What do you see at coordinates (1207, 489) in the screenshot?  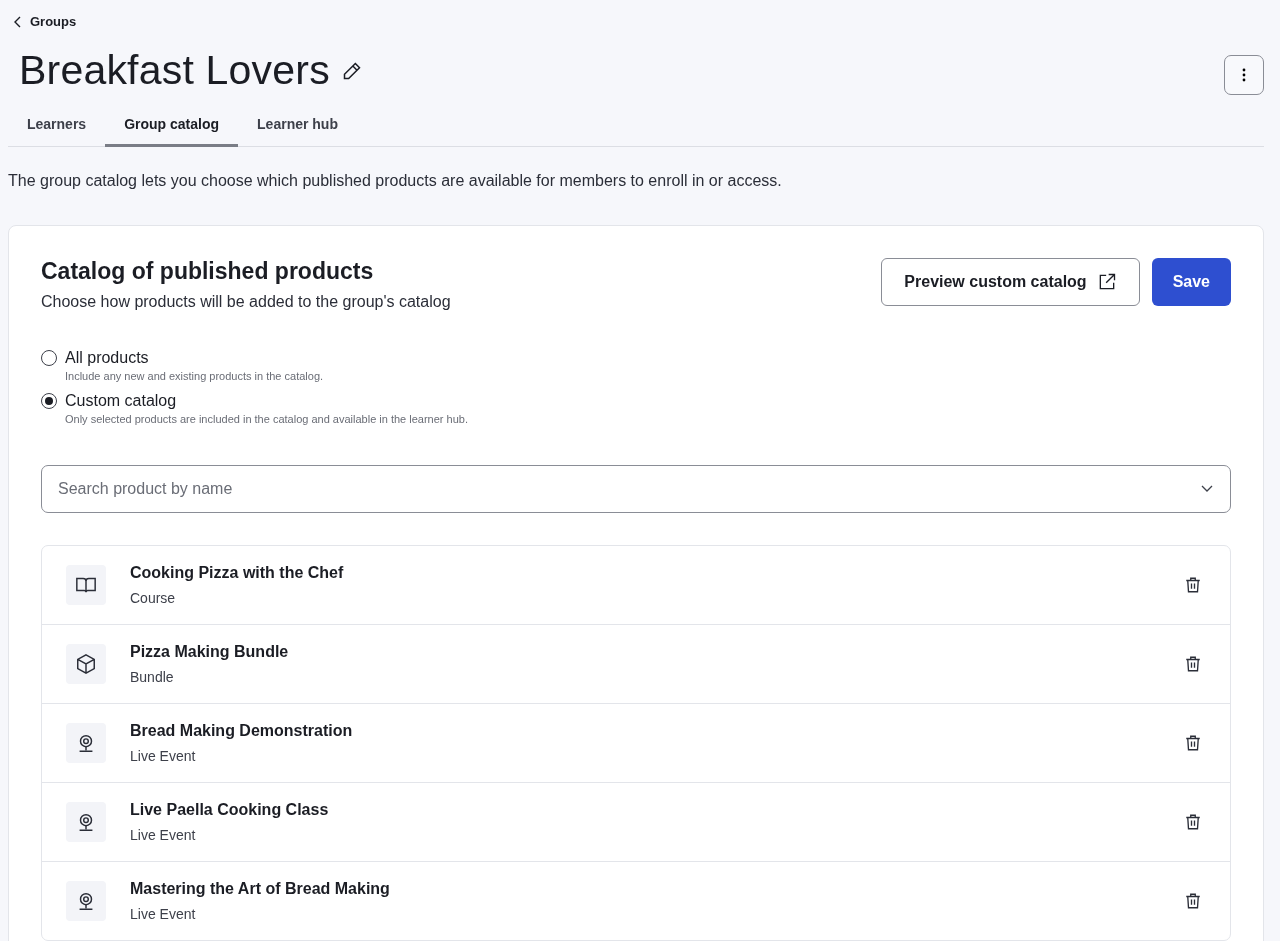 I see `chevron-down-icon` at bounding box center [1207, 489].